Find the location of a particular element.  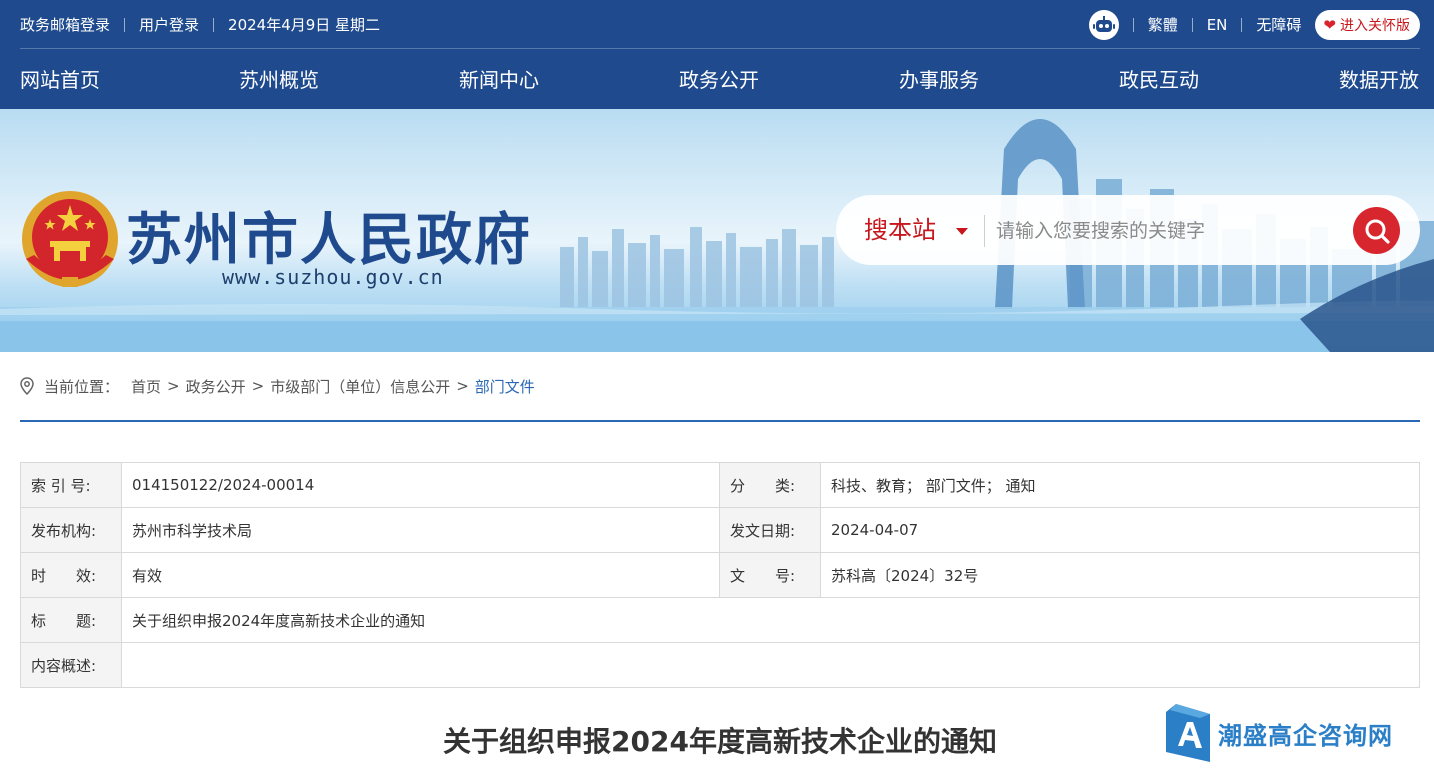

traditional-chinese-link: 繁體 is located at coordinates (1163, 24).